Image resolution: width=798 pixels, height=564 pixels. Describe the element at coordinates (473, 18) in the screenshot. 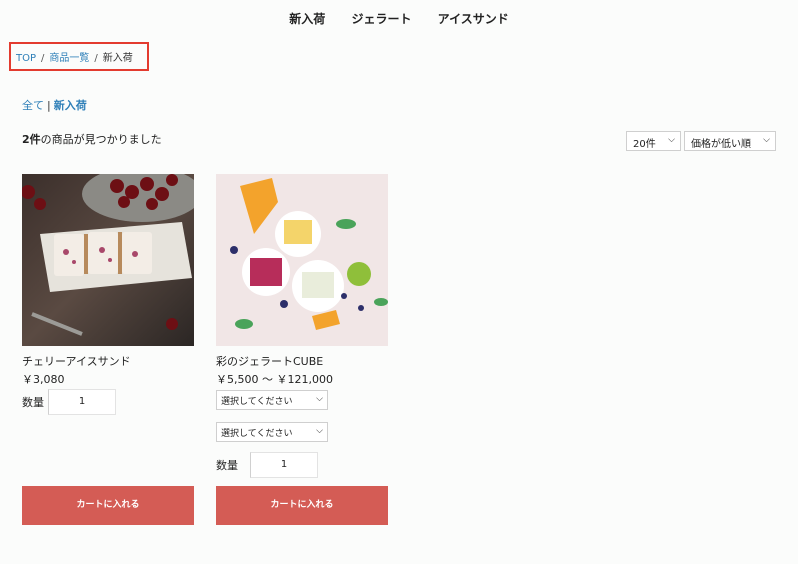

I see `nav-item-ice-sand: アイスサンド` at that location.